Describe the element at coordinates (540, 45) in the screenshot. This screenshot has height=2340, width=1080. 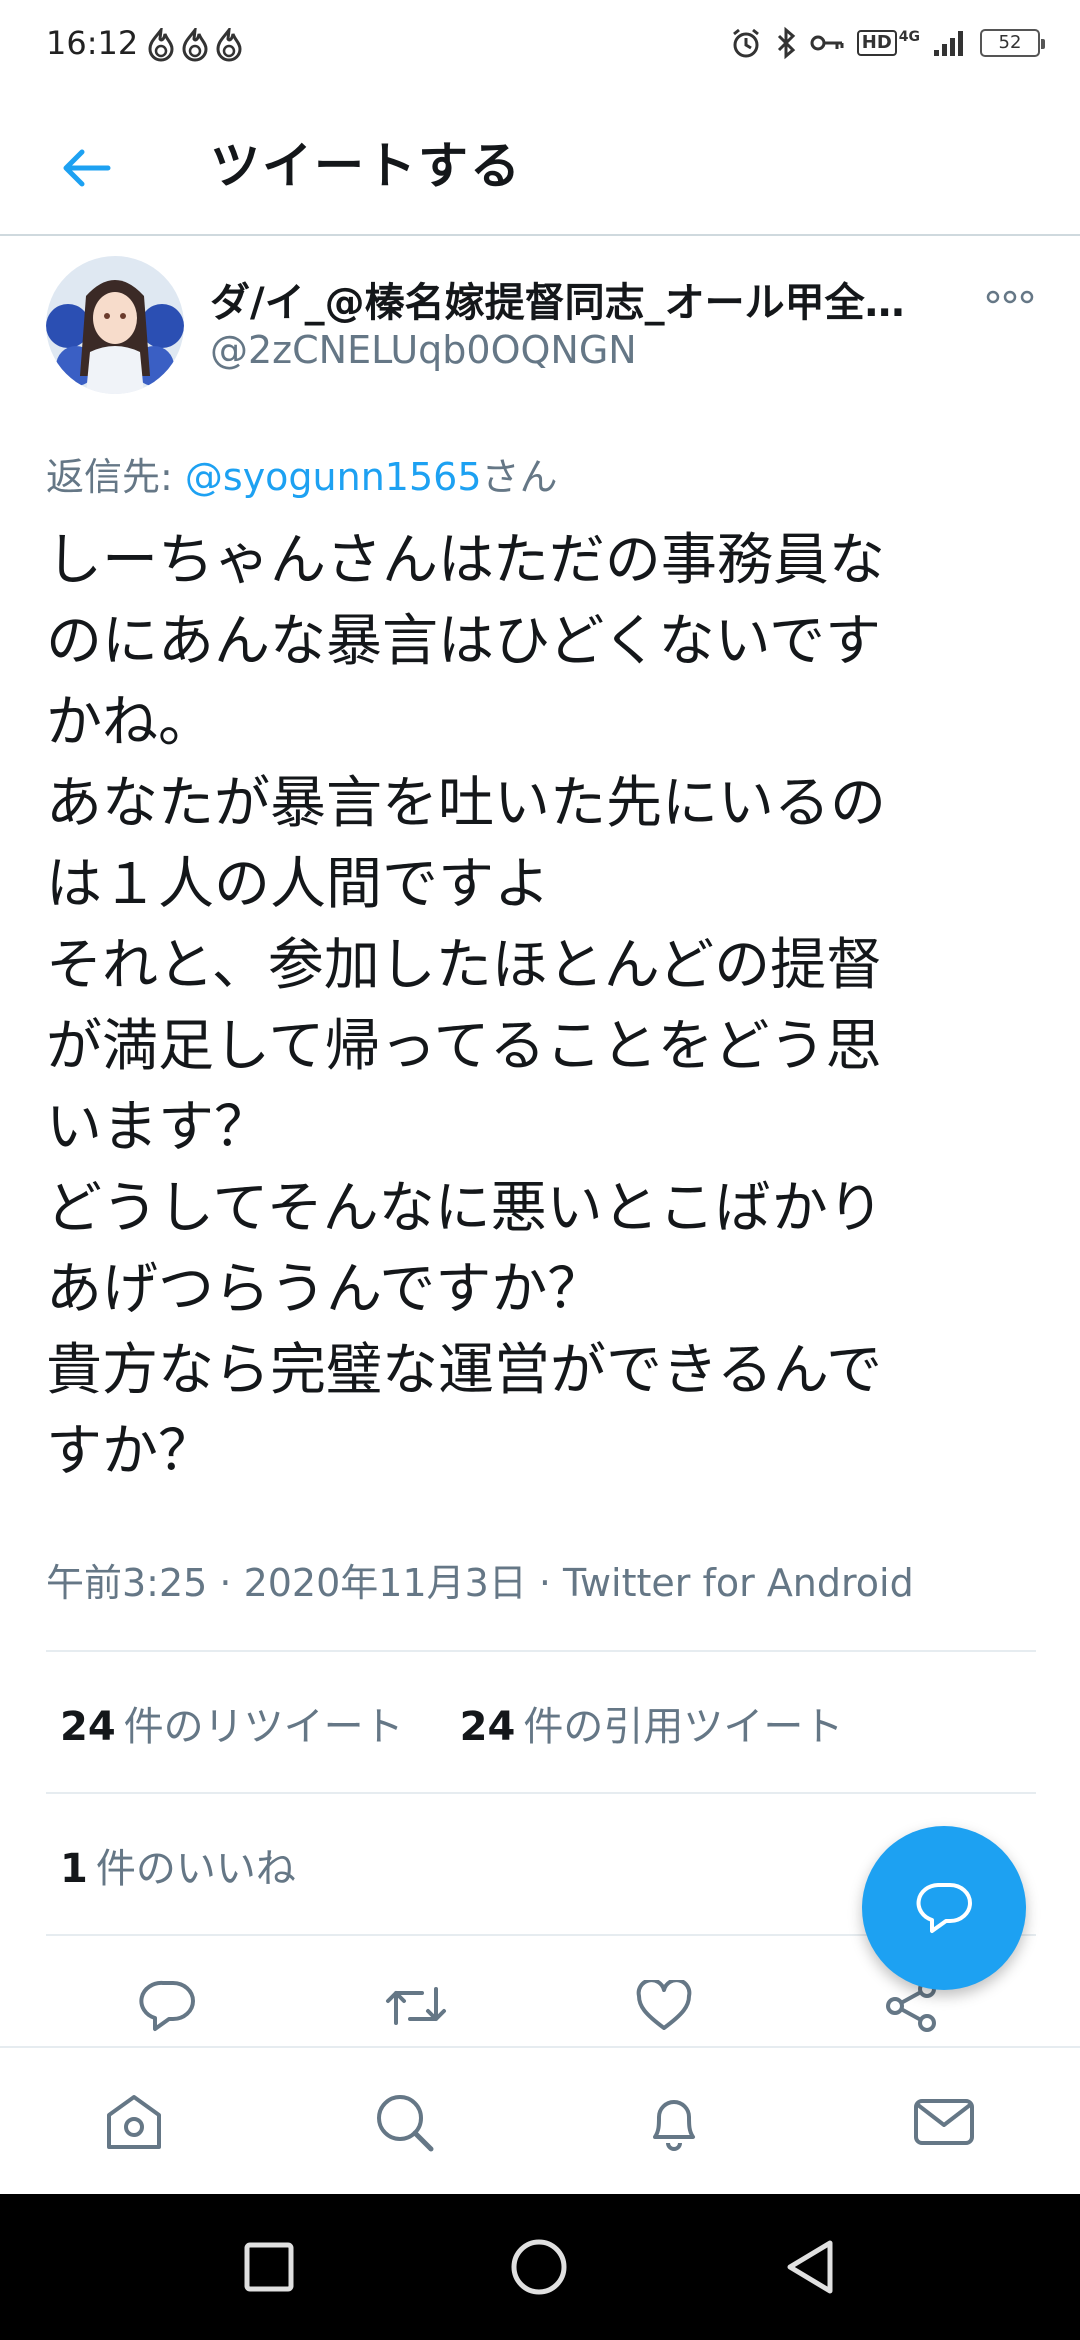
I see `status-bar: 16:12 HD 4G 52` at that location.